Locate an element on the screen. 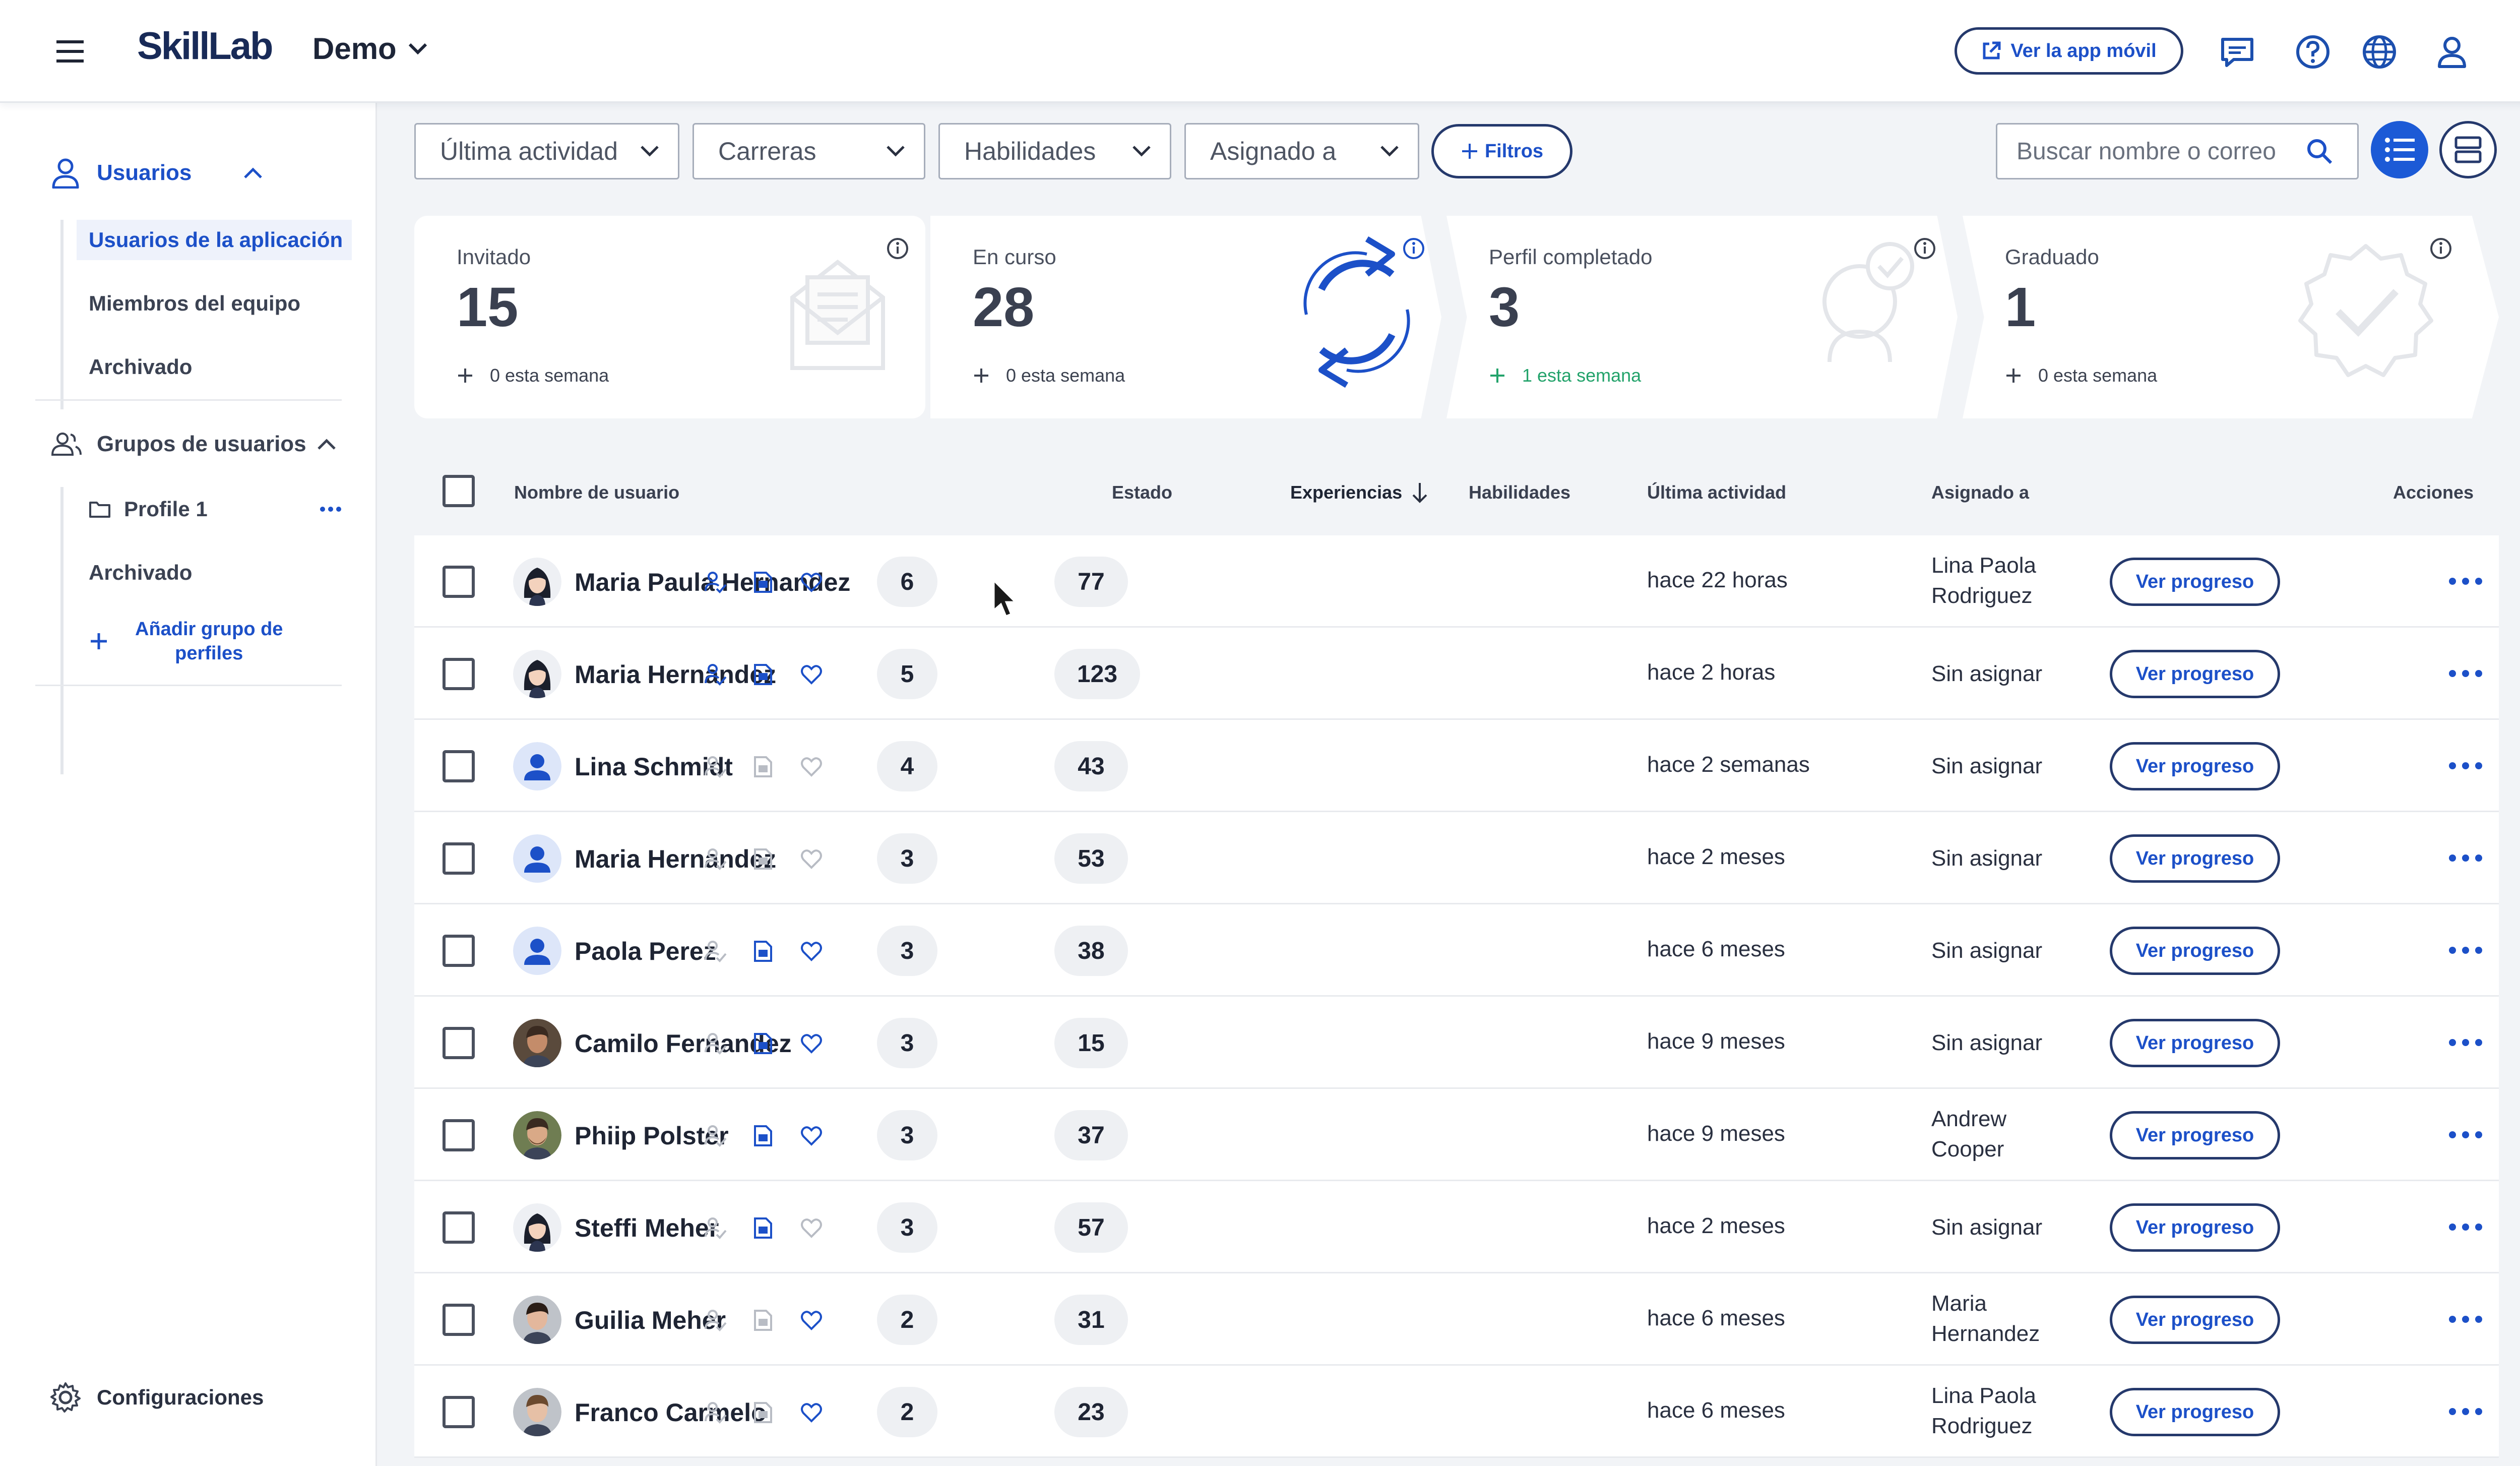  column-header-last-activity: Última actividad is located at coordinates (1716, 492).